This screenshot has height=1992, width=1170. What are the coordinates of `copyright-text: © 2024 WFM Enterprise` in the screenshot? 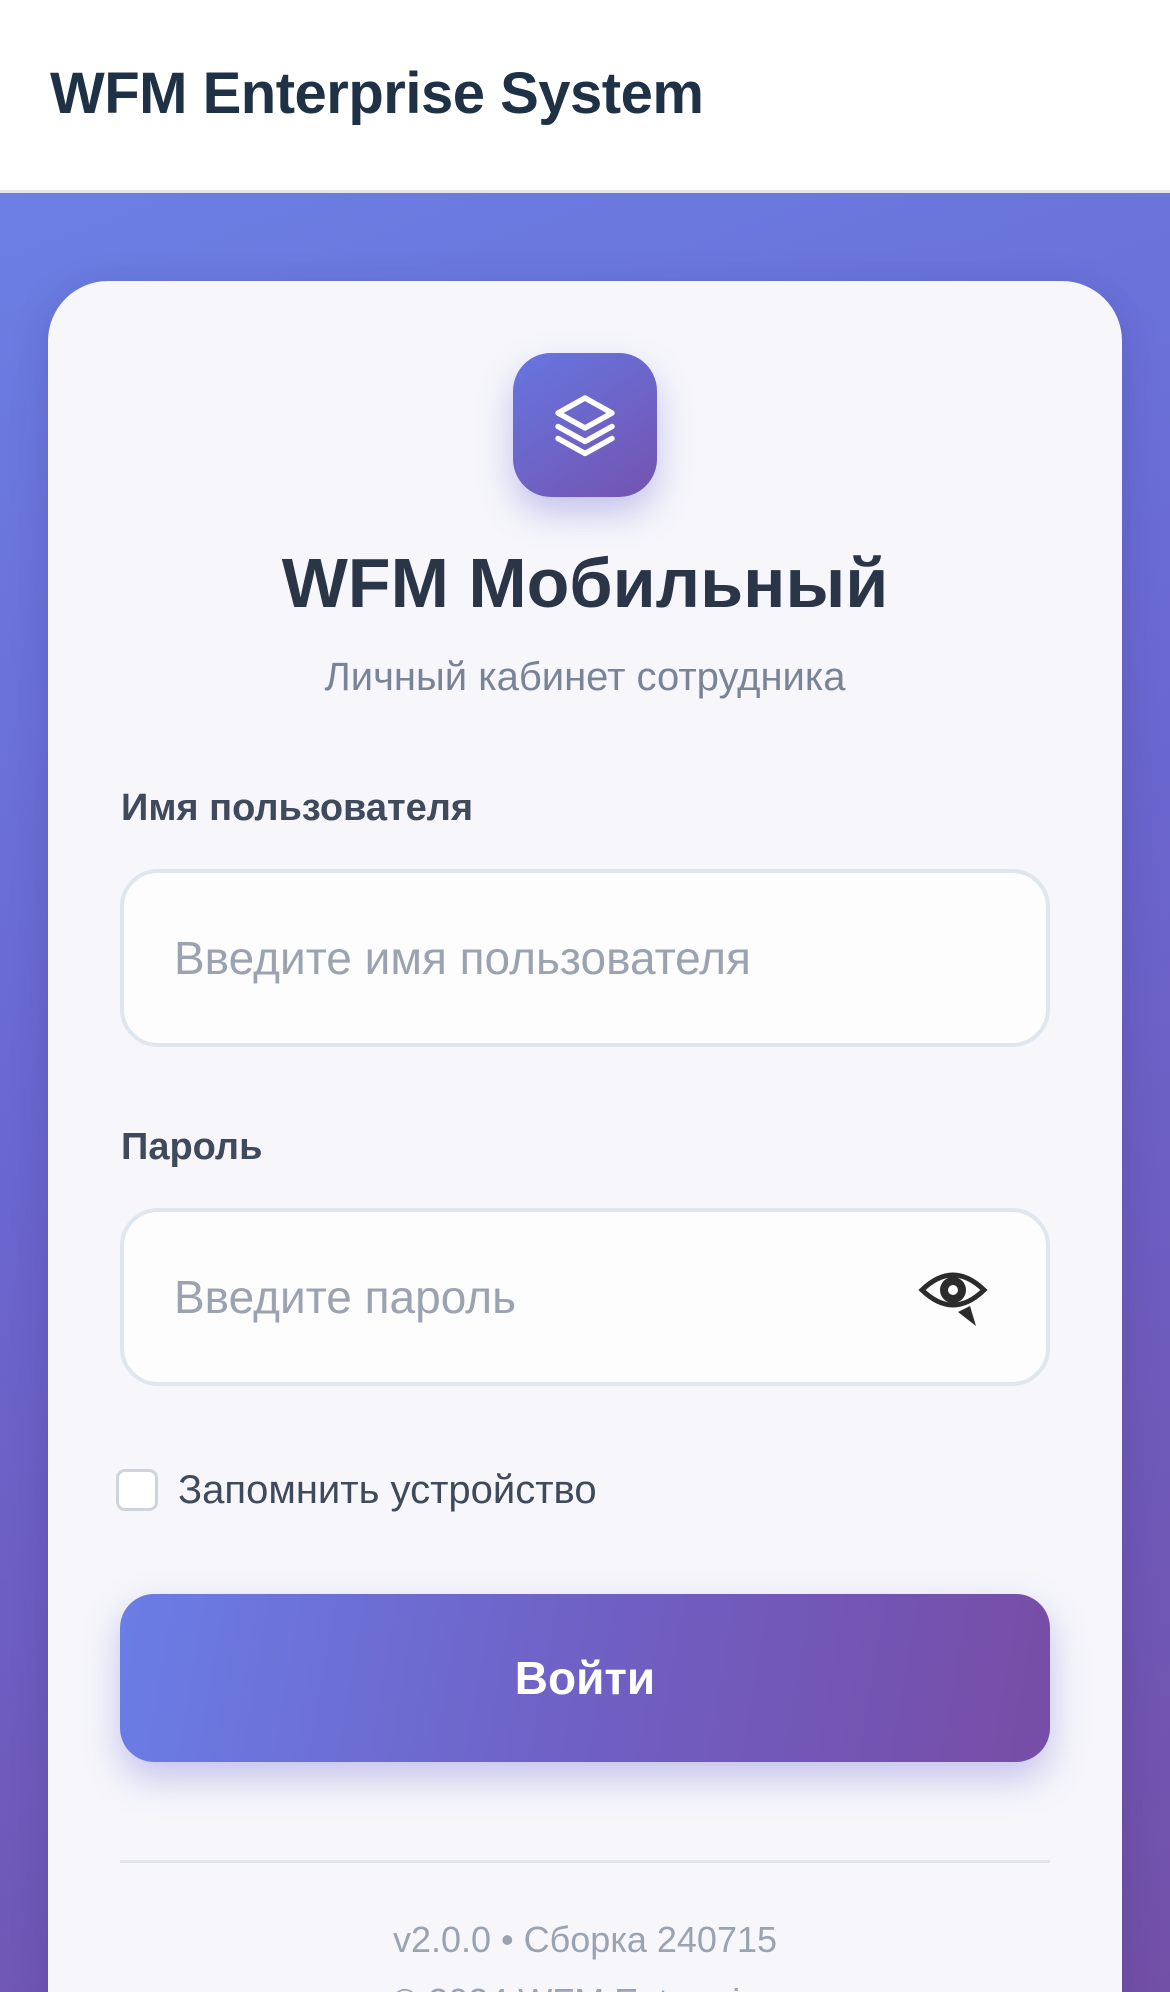 It's located at (585, 1986).